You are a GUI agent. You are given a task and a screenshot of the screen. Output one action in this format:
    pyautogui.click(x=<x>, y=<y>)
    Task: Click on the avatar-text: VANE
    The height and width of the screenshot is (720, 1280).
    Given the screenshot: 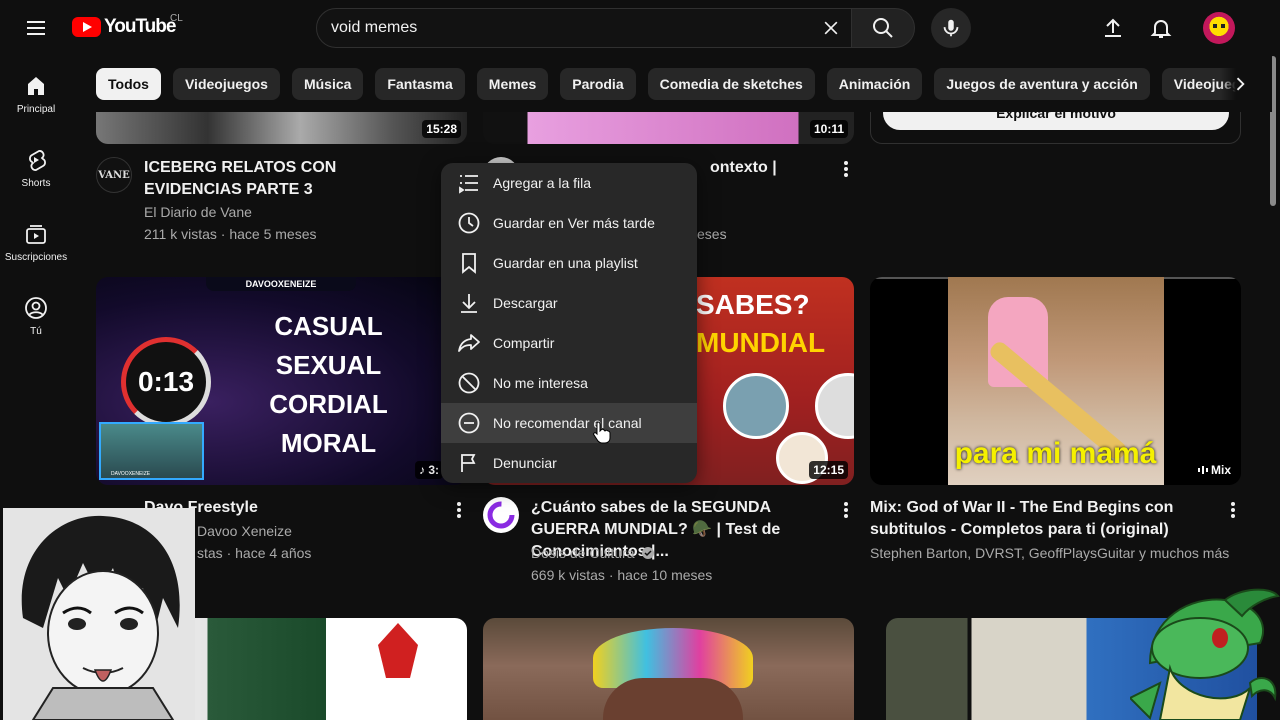 What is the action you would take?
    pyautogui.click(x=114, y=175)
    